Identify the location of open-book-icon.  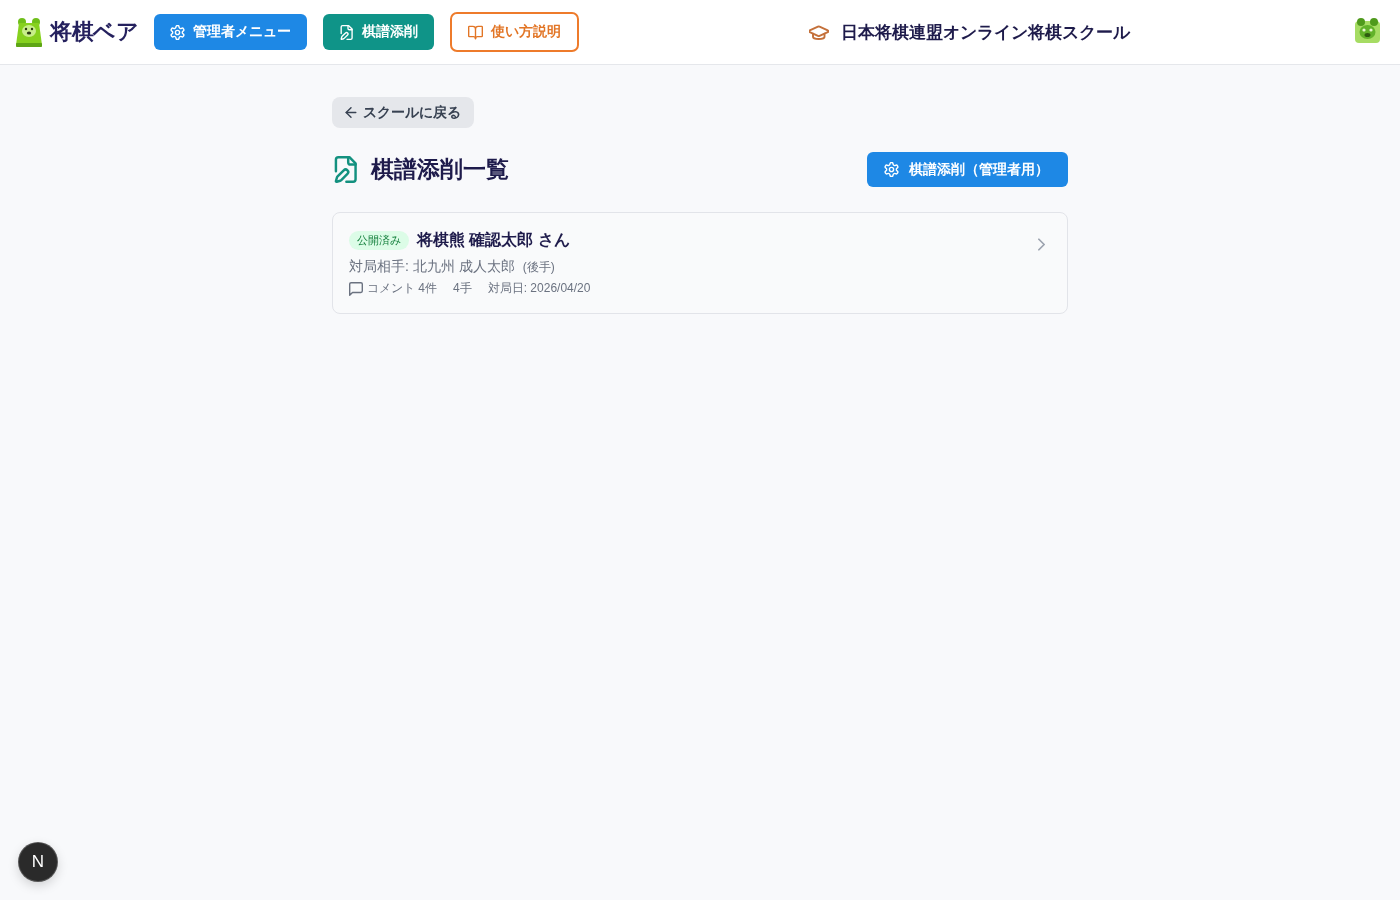
(475, 32).